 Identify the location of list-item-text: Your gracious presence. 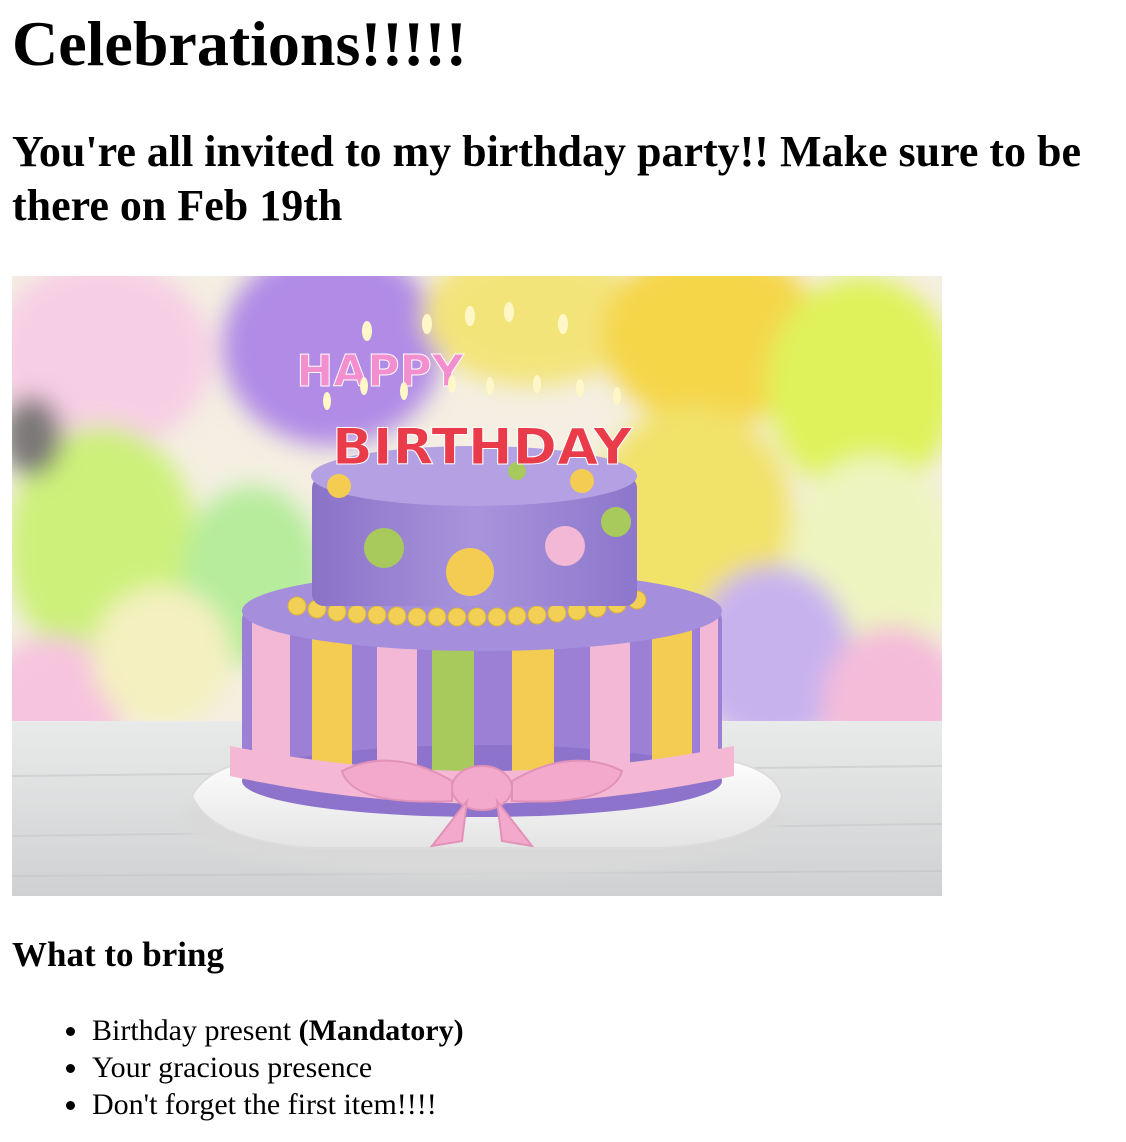
(232, 1067).